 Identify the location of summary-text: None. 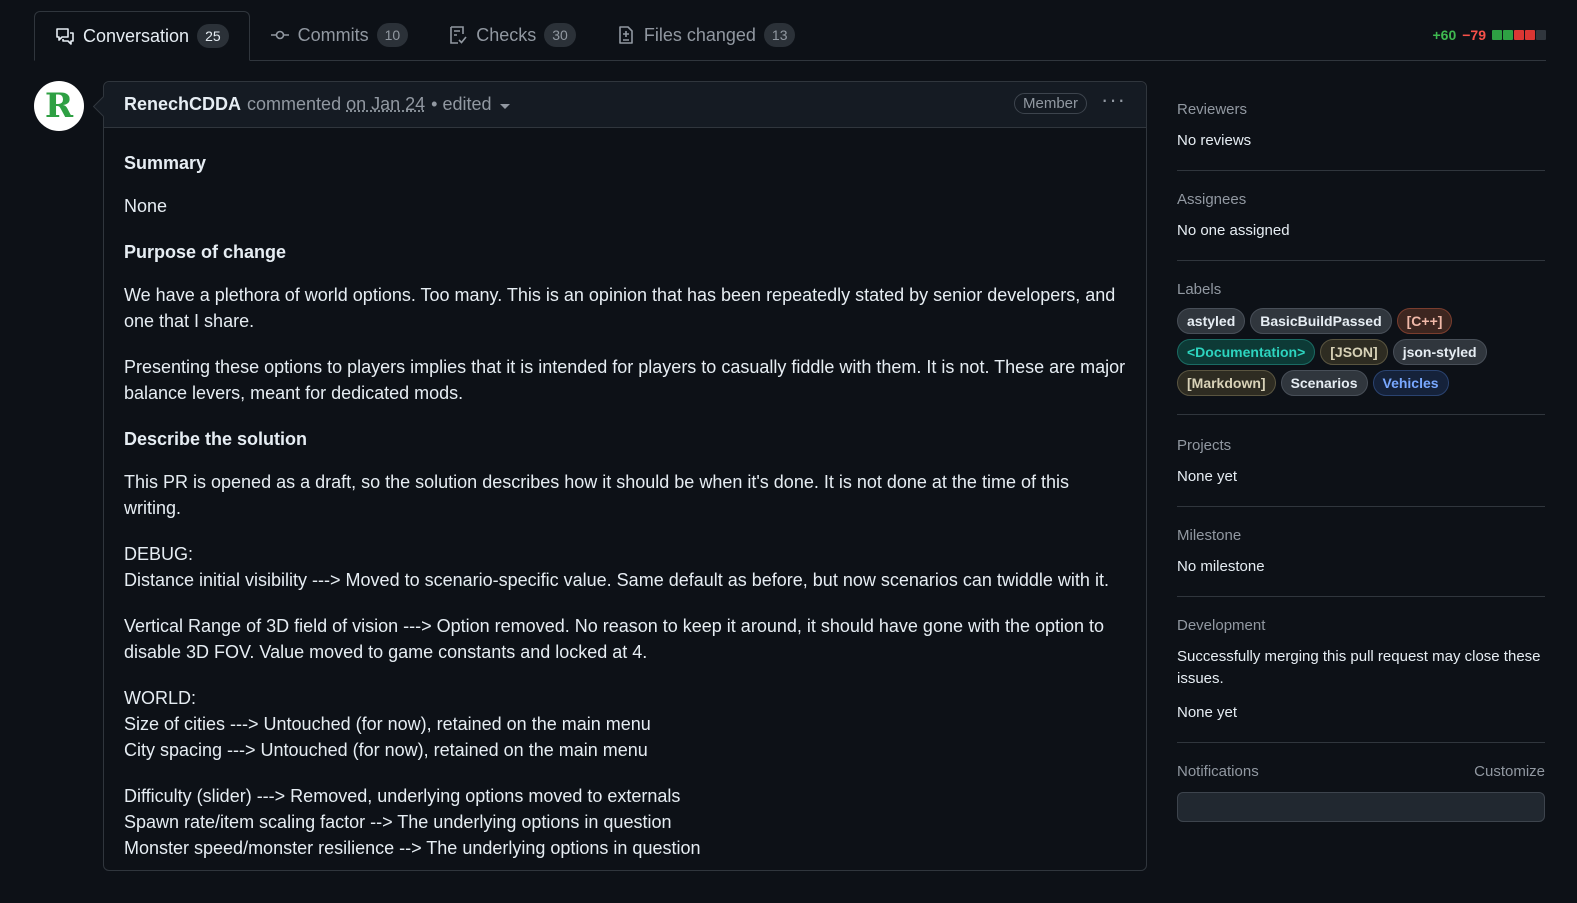
(625, 206).